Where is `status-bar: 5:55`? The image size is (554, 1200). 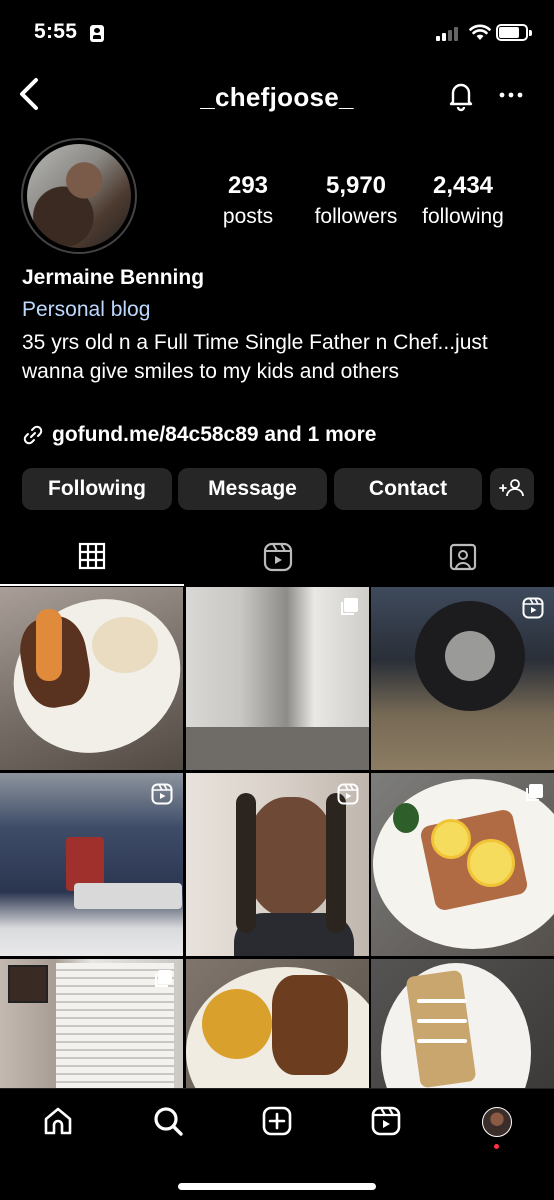 status-bar: 5:55 is located at coordinates (277, 32).